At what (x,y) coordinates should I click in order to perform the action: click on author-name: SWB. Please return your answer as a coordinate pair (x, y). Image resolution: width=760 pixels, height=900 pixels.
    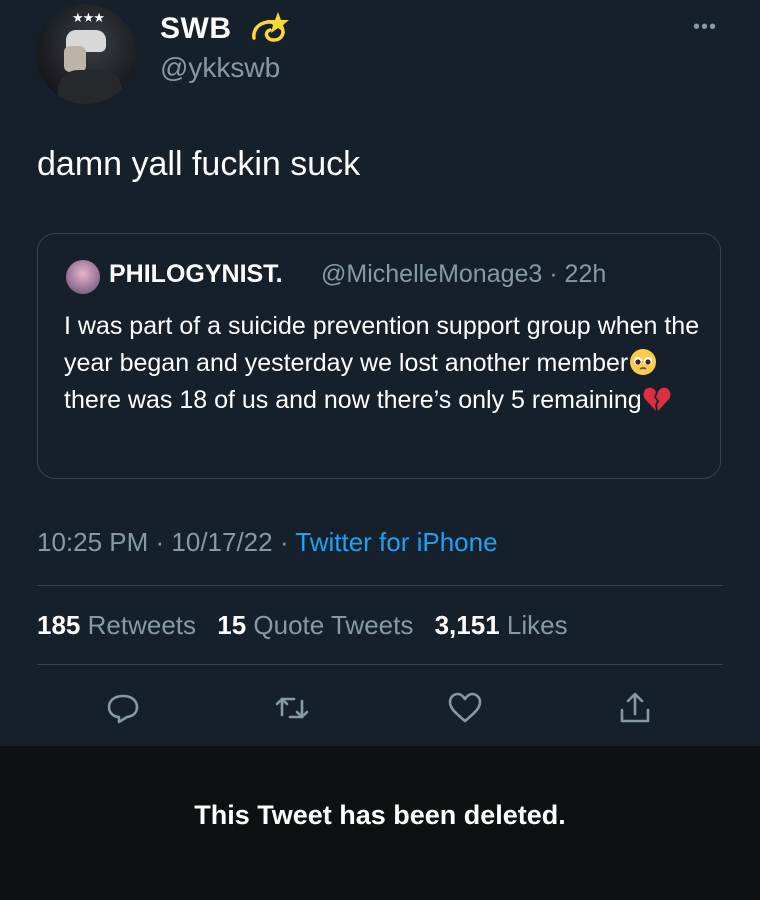
    Looking at the image, I should click on (196, 29).